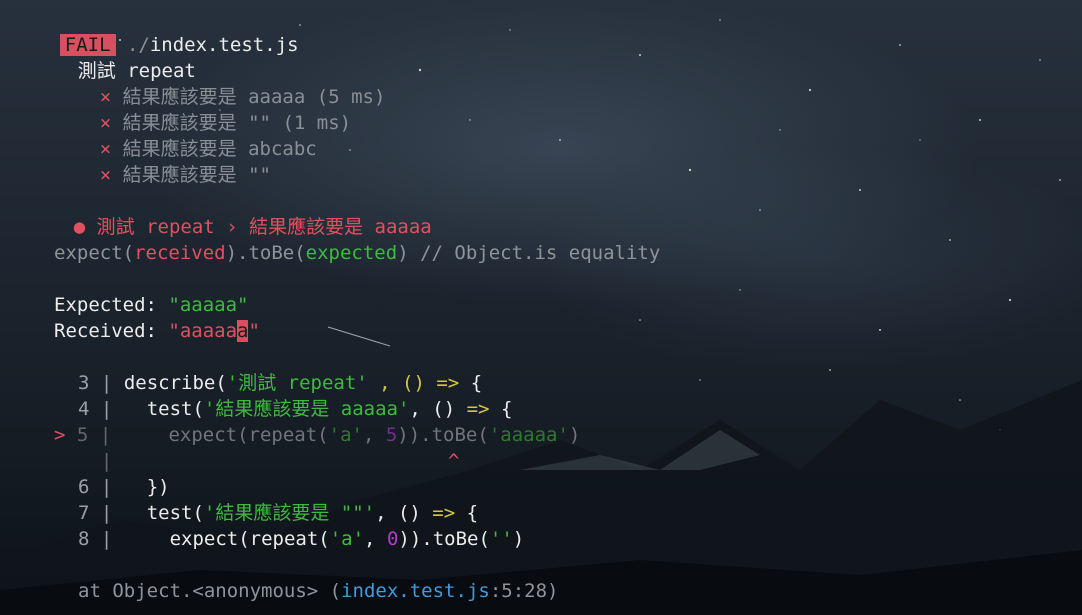 This screenshot has width=1082, height=615. I want to click on code-string: '', so click(501, 539).